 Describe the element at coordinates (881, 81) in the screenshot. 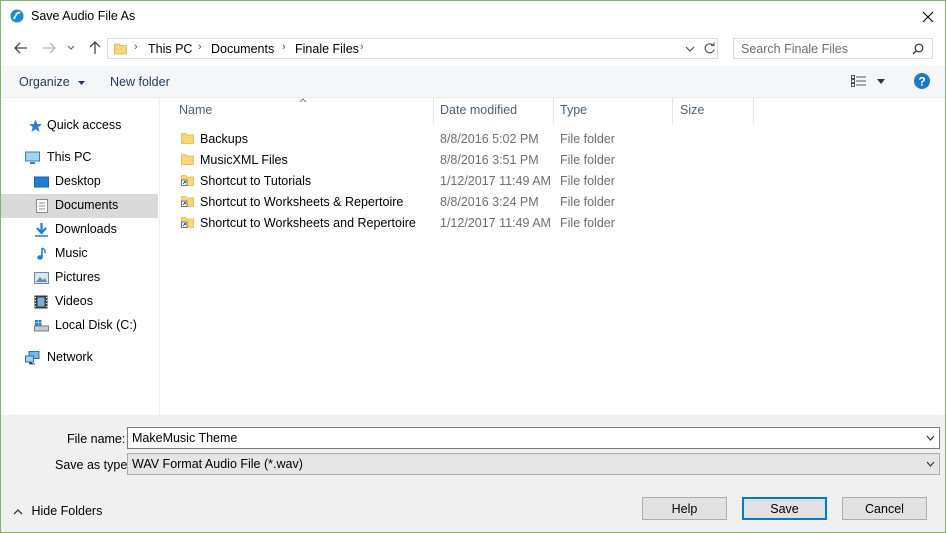

I see `view-dropdown-icon` at that location.